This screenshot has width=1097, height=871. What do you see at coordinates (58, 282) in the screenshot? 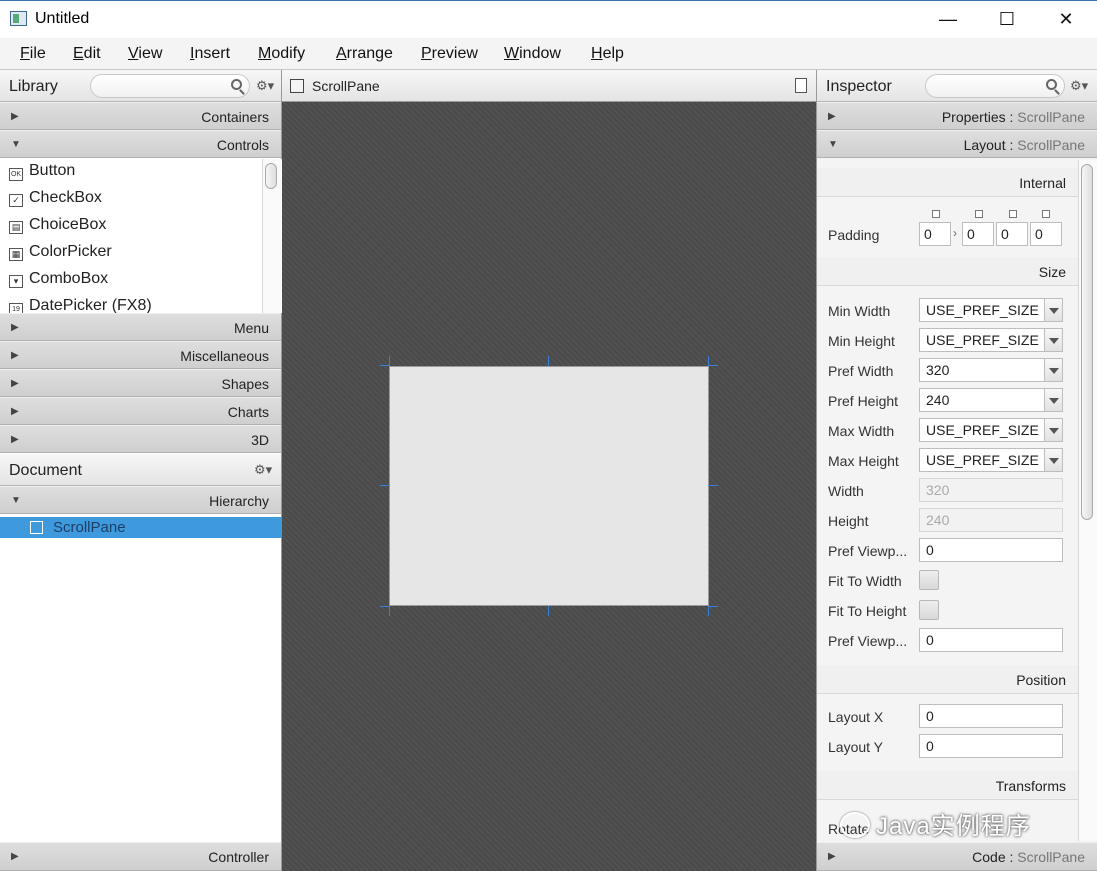
I see `lib-item-combobox: ▾ ComboBox` at bounding box center [58, 282].